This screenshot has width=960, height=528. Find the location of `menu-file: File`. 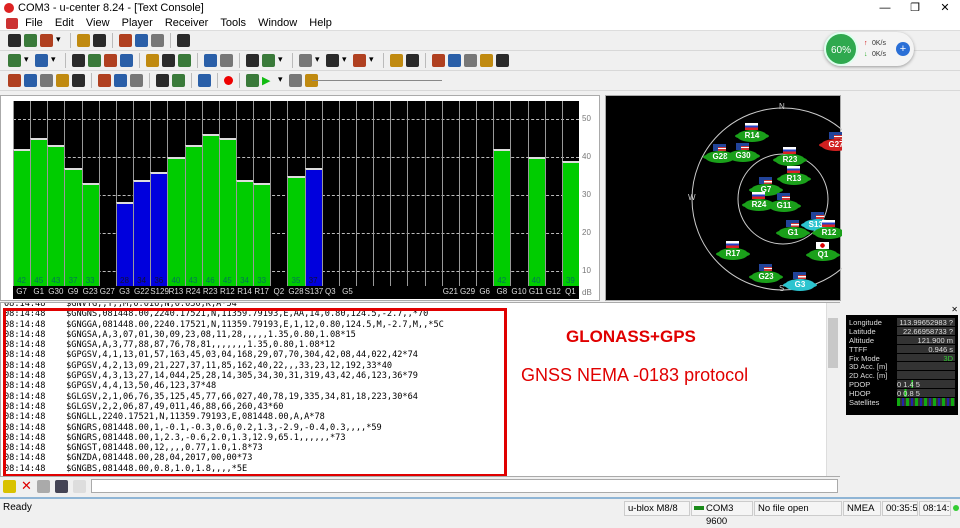

menu-file: File is located at coordinates (34, 23).